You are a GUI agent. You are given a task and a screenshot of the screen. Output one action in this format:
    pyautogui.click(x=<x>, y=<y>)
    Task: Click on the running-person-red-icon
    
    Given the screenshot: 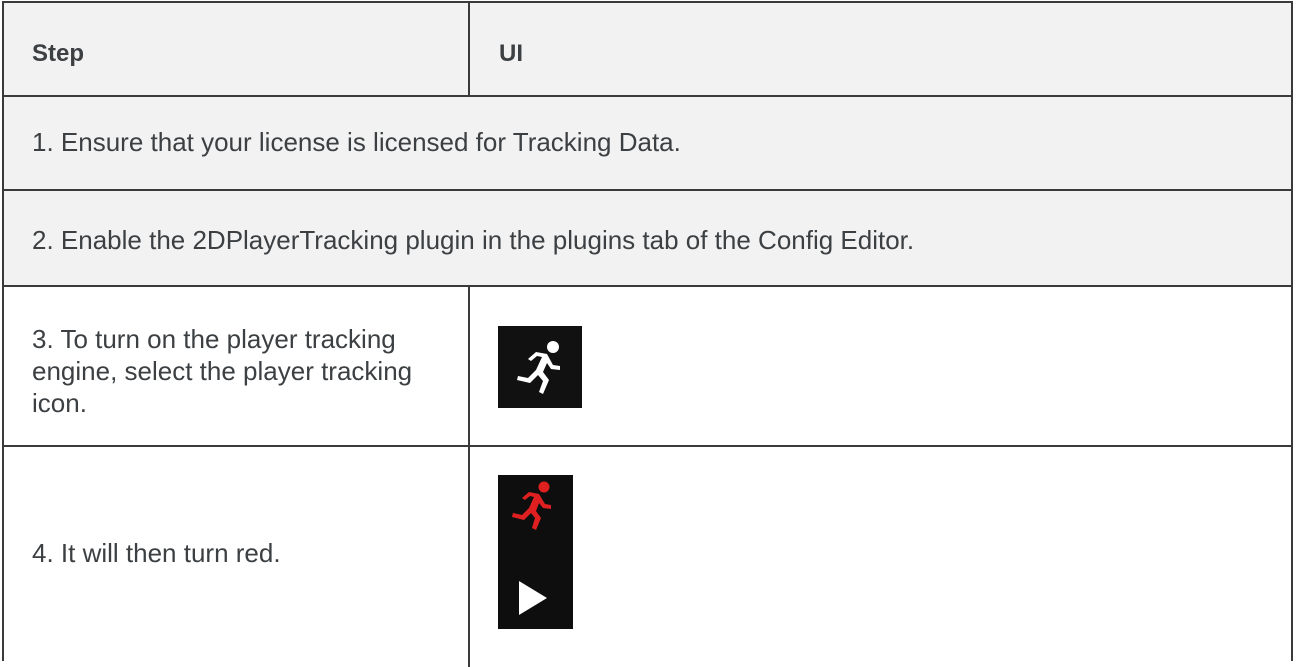 What is the action you would take?
    pyautogui.click(x=531, y=506)
    